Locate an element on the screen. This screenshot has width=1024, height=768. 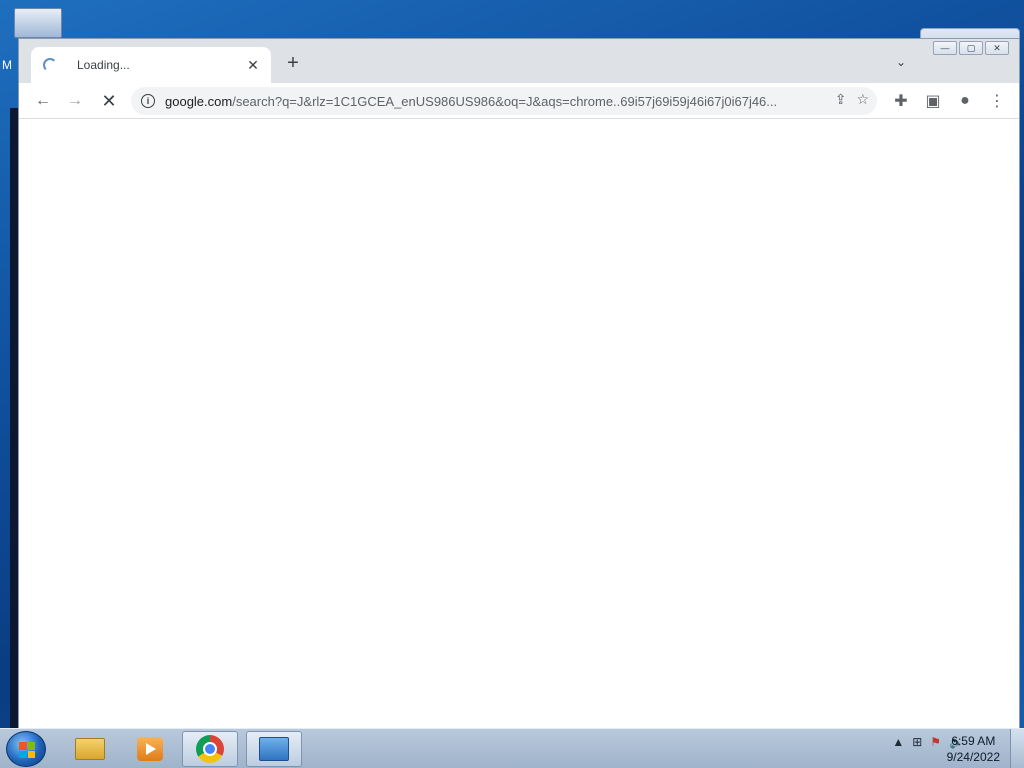
network-icon: ⊞ is located at coordinates (917, 742).